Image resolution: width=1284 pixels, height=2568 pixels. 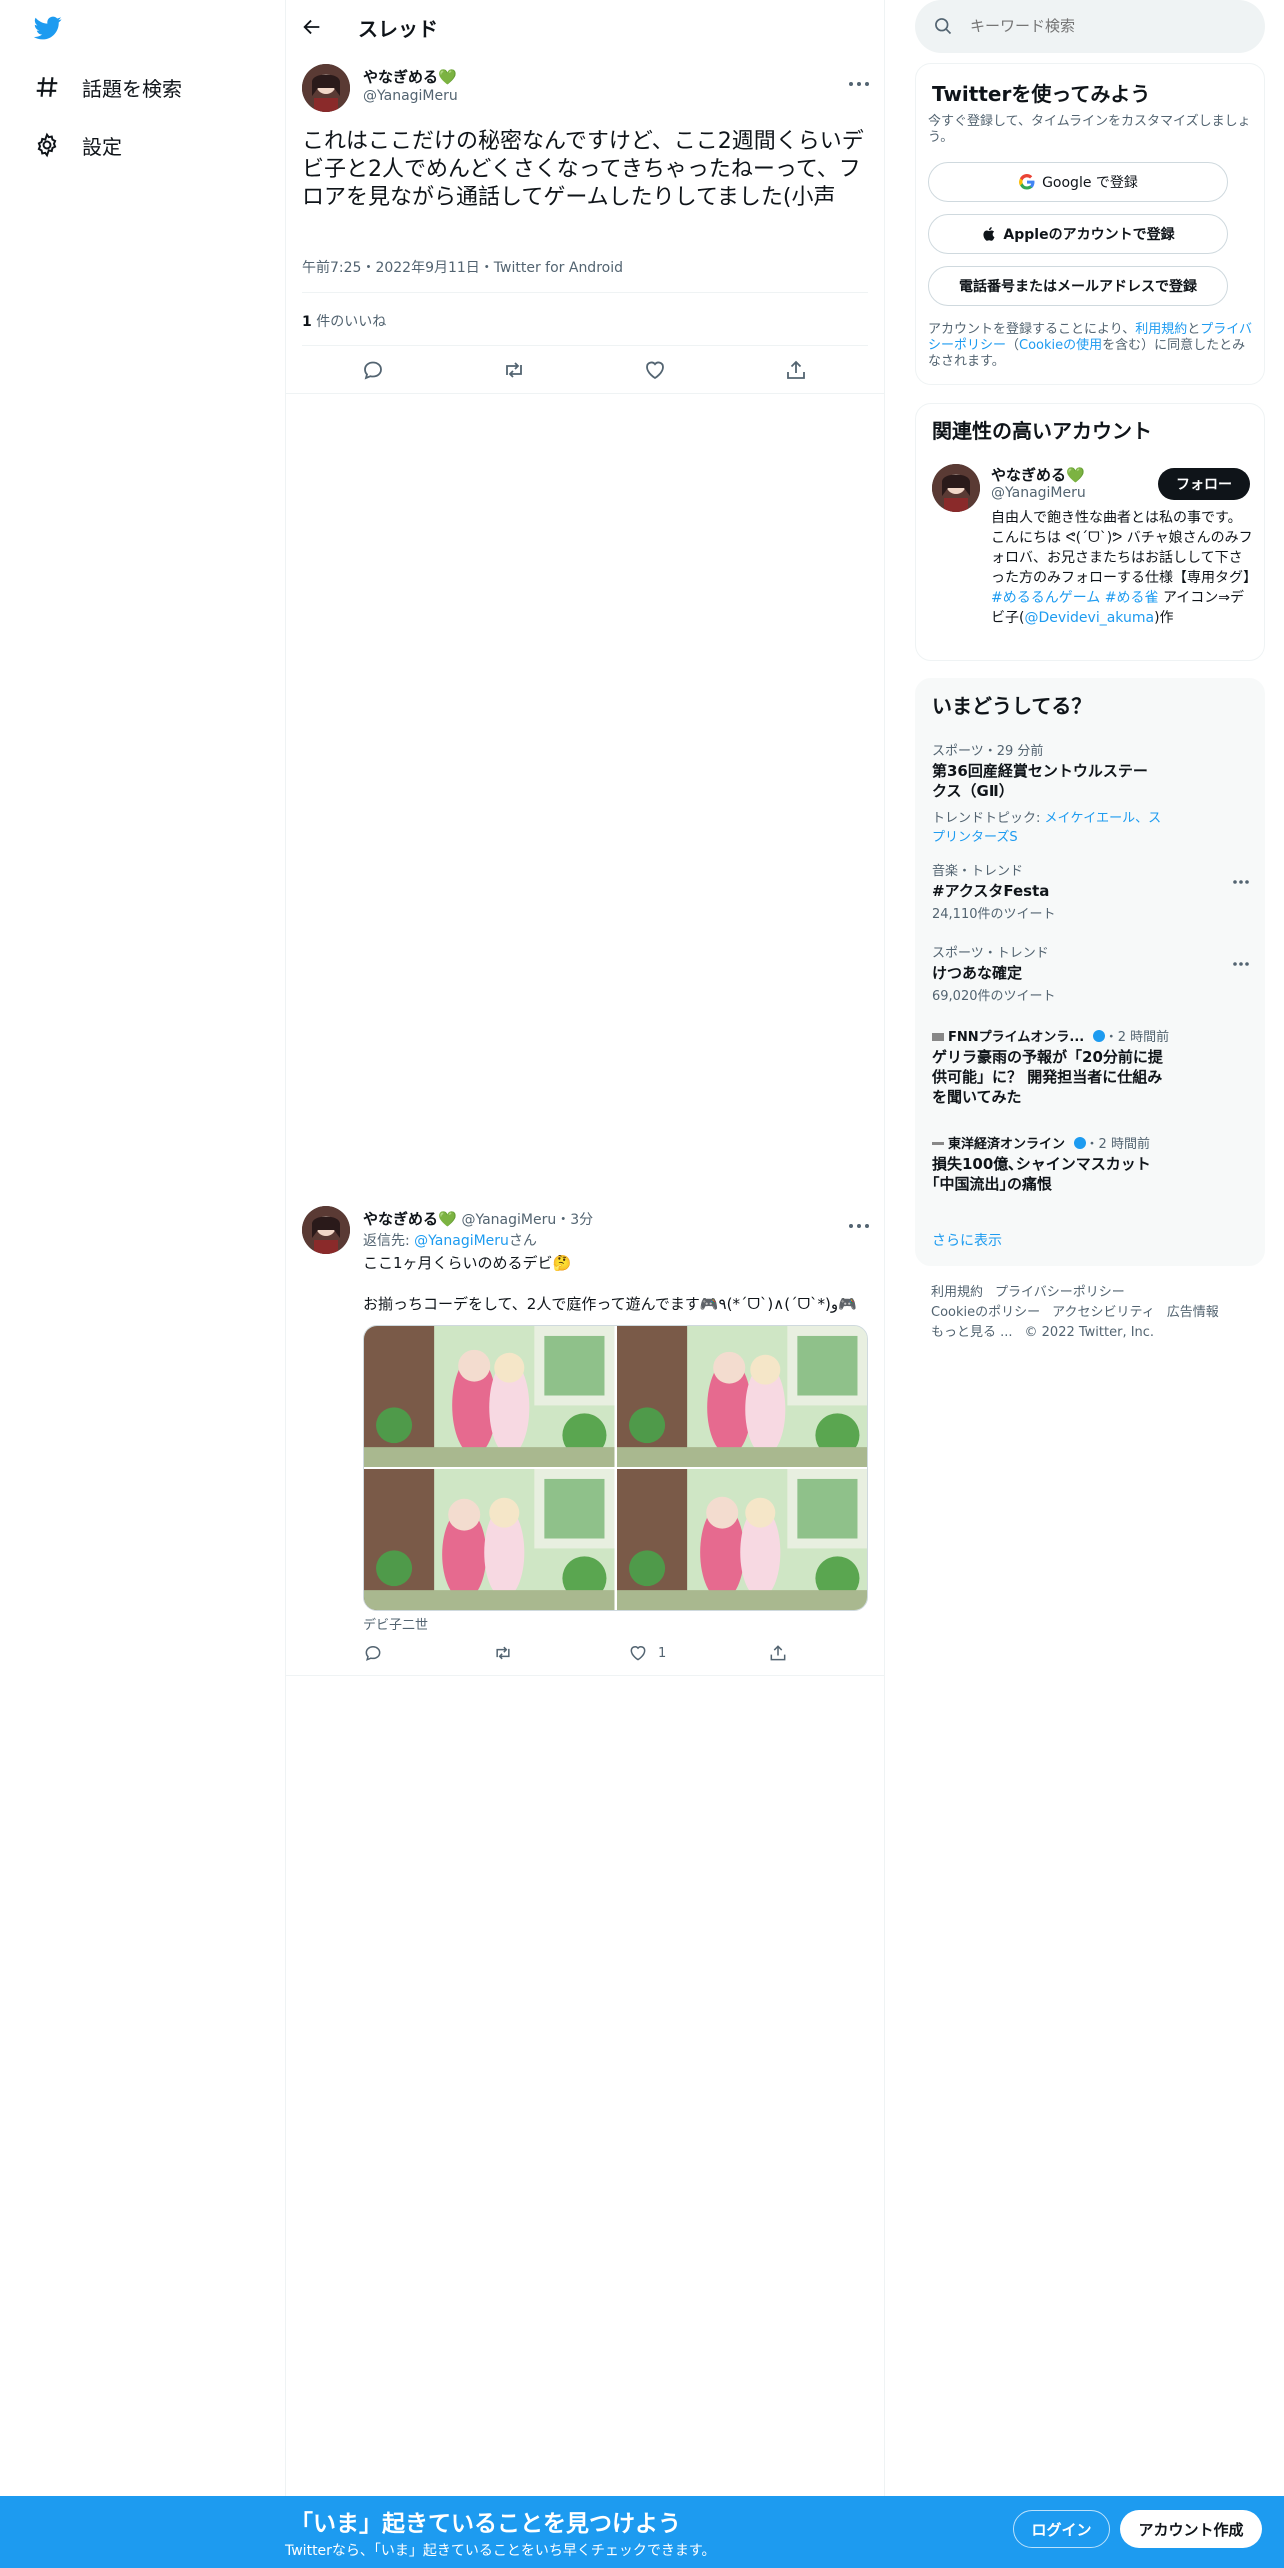 I want to click on back-arrow-icon, so click(x=312, y=27).